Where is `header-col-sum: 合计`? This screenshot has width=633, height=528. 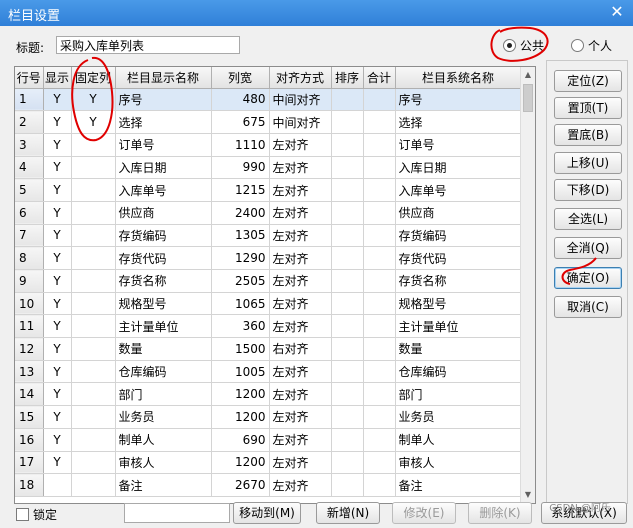 header-col-sum: 合计 is located at coordinates (379, 78).